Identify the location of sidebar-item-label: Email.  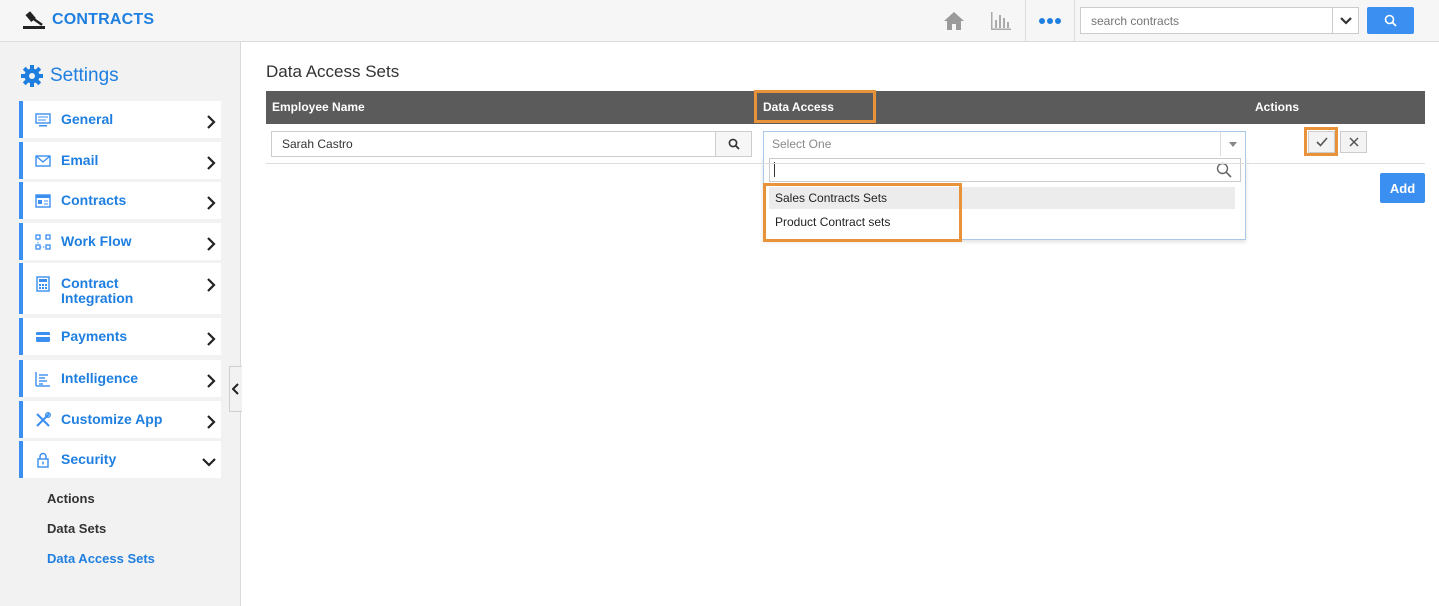
(80, 160).